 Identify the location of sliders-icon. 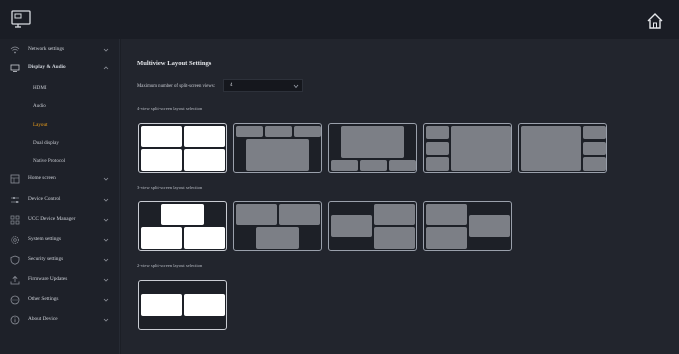
(15, 200).